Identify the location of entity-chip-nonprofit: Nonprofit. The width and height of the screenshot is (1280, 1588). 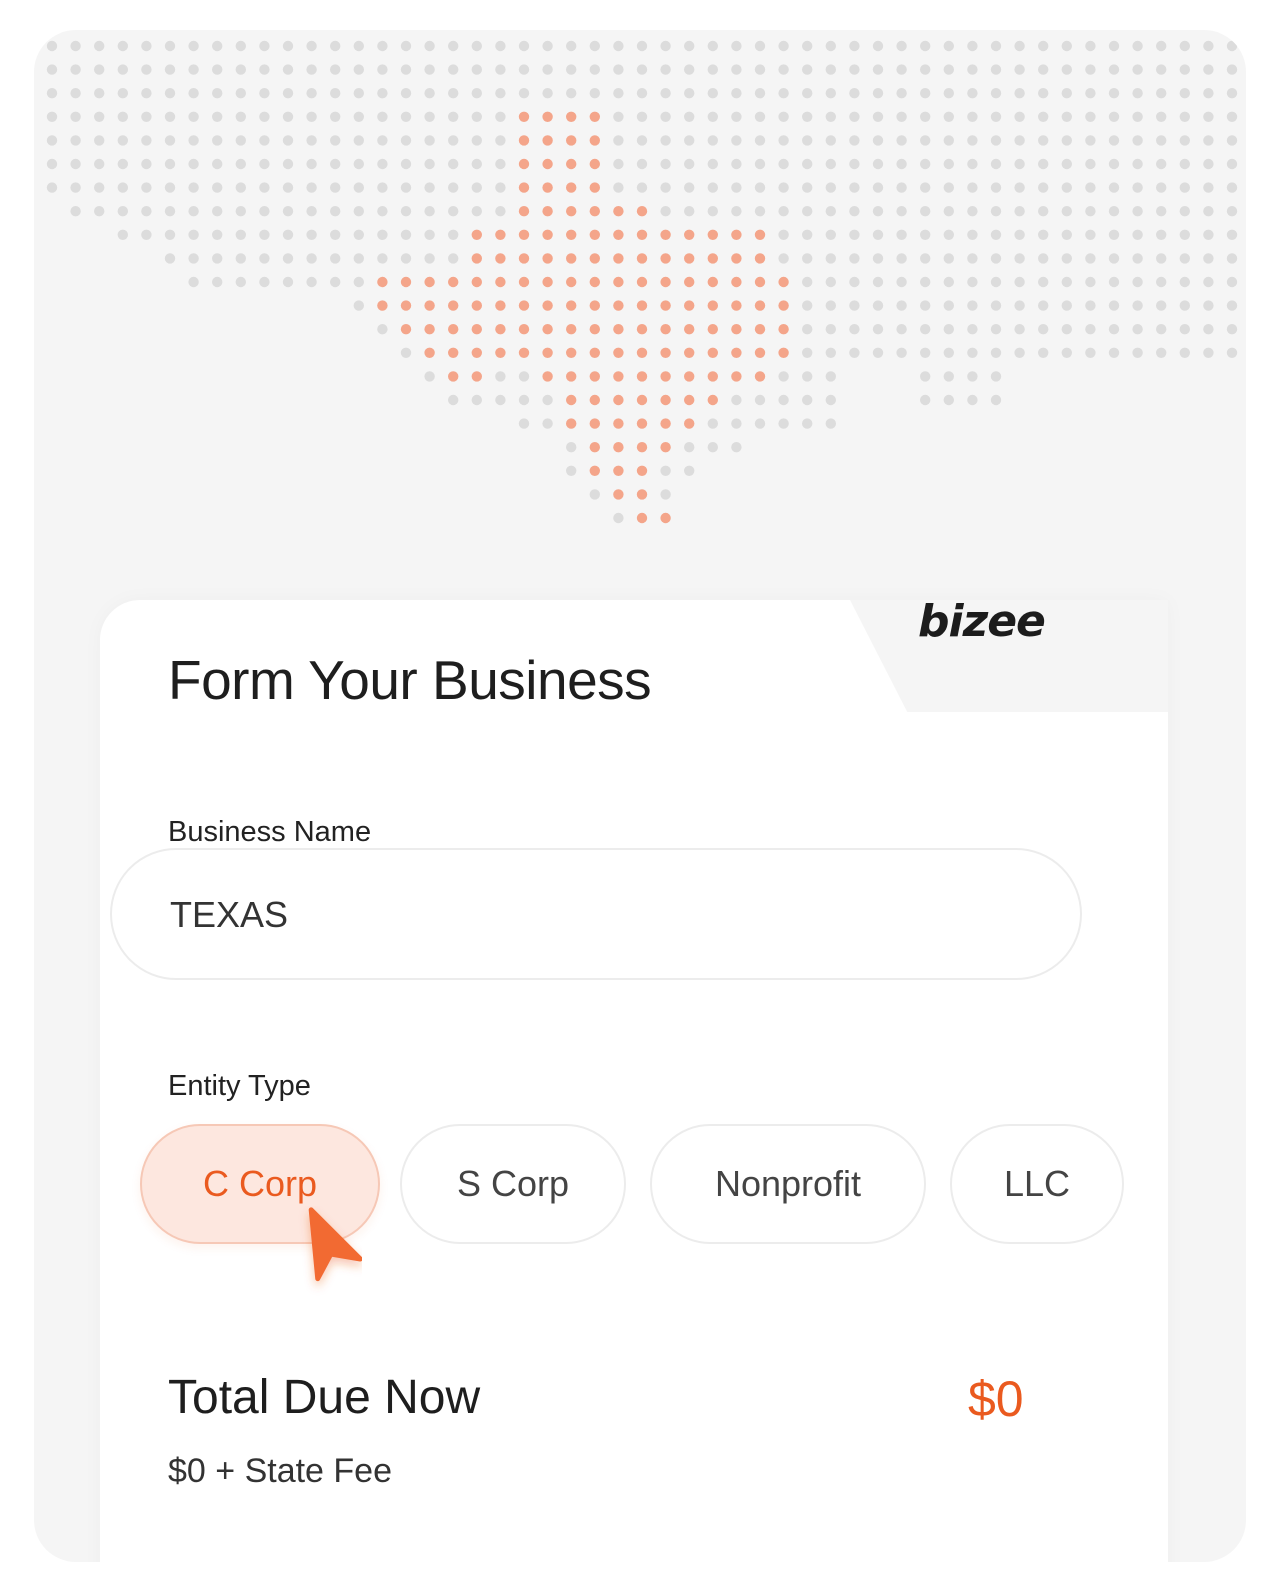
(788, 1184).